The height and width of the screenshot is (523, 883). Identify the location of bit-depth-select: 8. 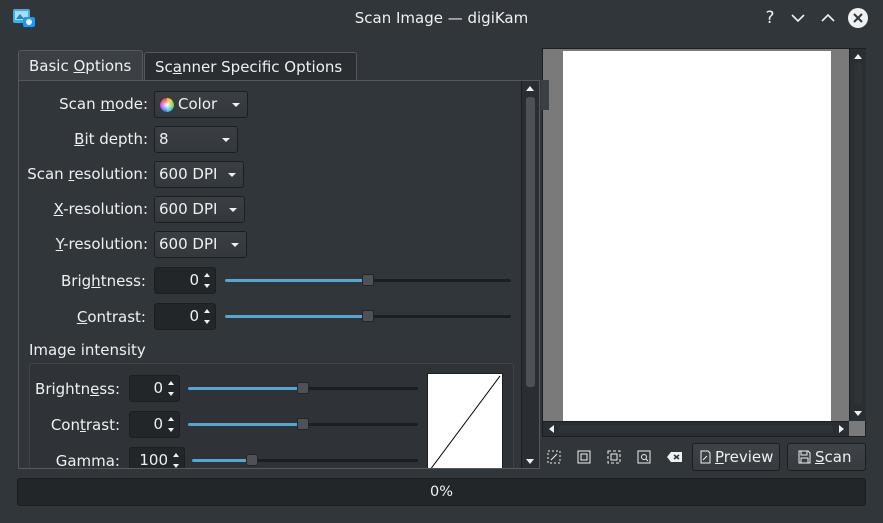
(196, 139).